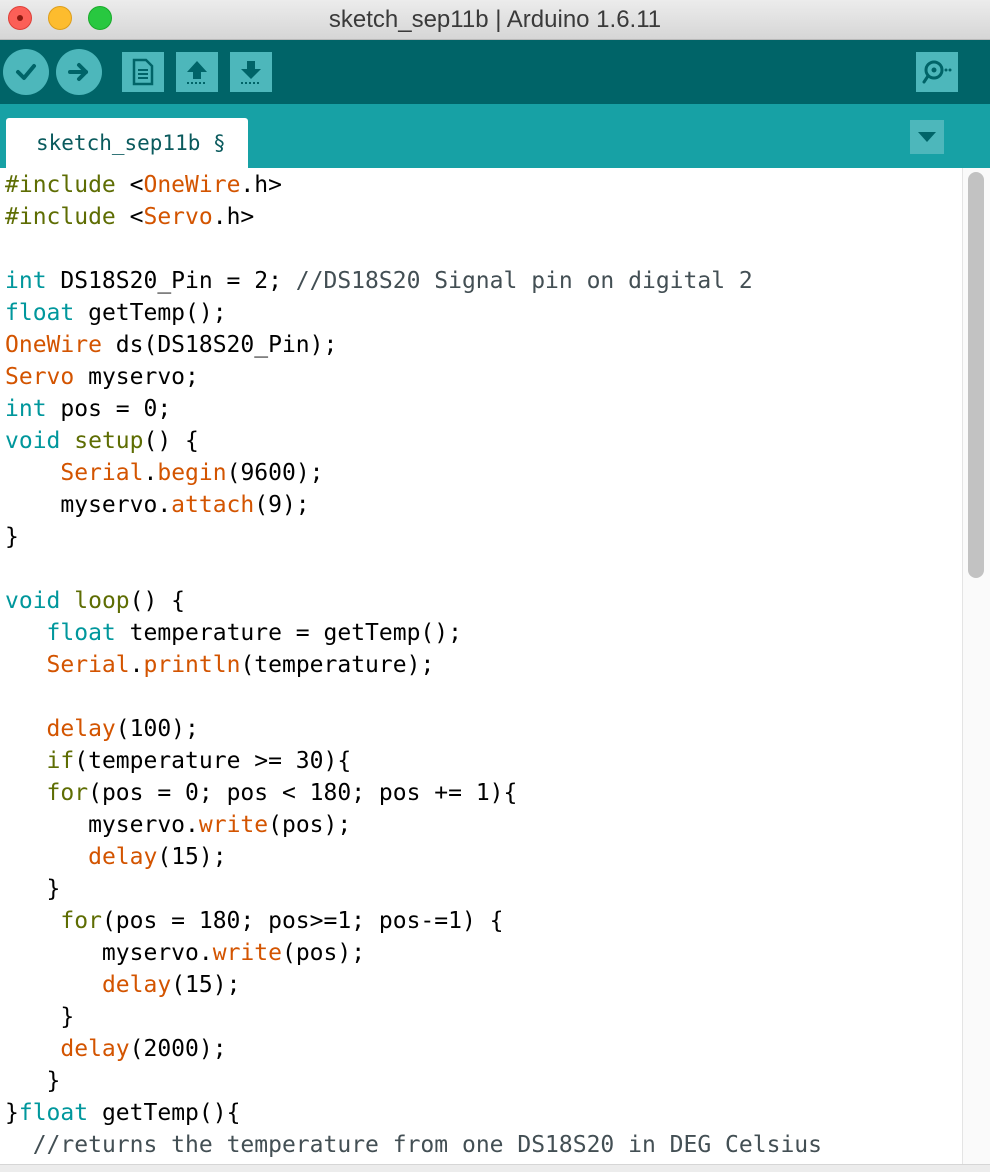 This screenshot has width=990, height=1172. I want to click on code-token: myservo;, so click(136, 377).